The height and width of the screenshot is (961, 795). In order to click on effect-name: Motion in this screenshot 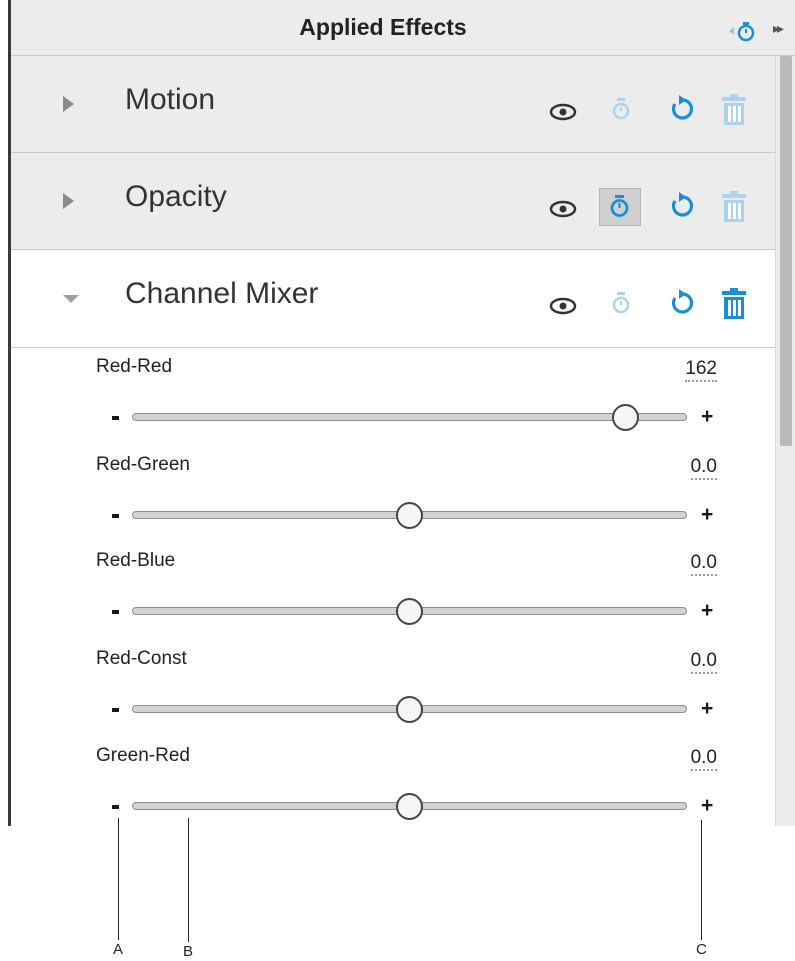, I will do `click(170, 99)`.